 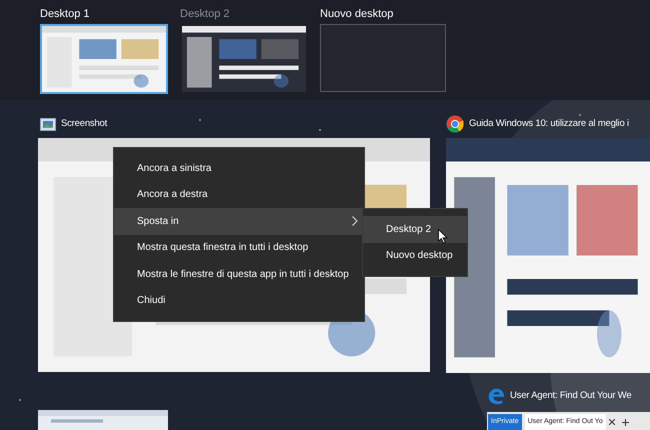 I want to click on desktop-label: Desktop 2, so click(x=205, y=14).